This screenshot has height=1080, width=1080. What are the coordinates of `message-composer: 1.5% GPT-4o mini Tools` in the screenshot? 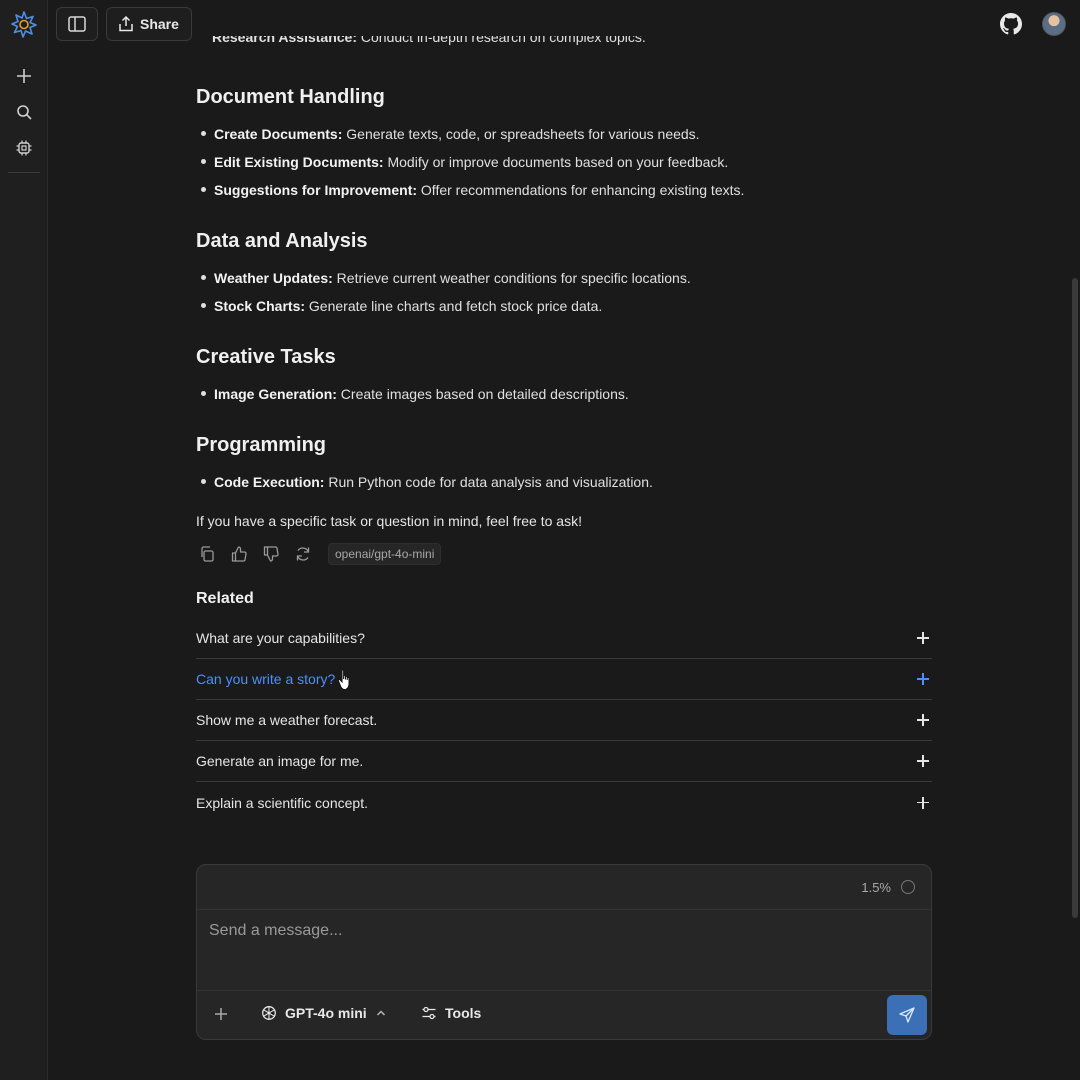 It's located at (564, 952).